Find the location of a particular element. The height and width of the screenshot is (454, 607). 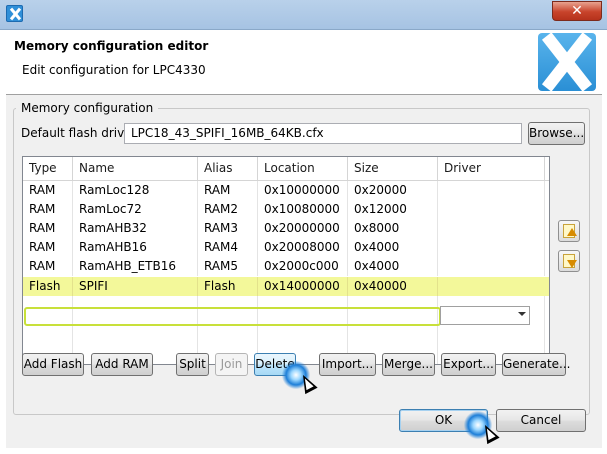

cell-size: 0x20000 is located at coordinates (393, 190).